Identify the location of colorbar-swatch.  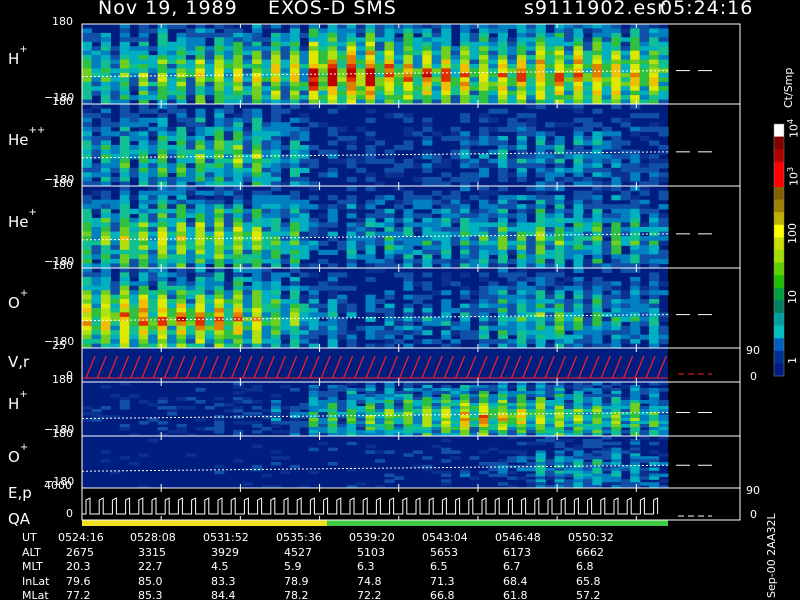
(779, 156).